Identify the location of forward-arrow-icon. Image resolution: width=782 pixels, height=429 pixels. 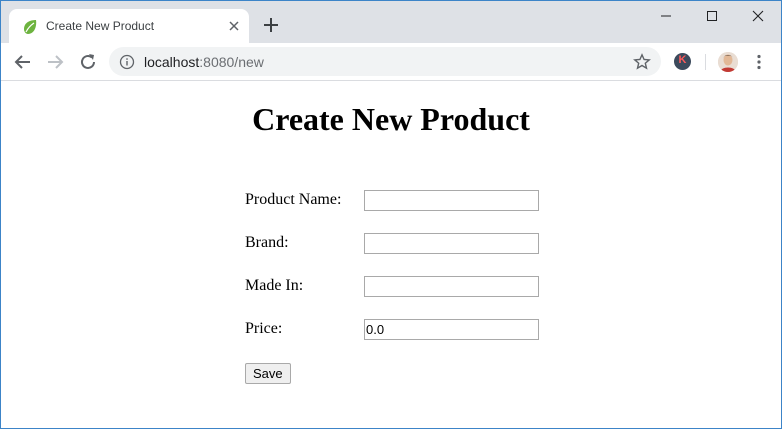
(55, 62).